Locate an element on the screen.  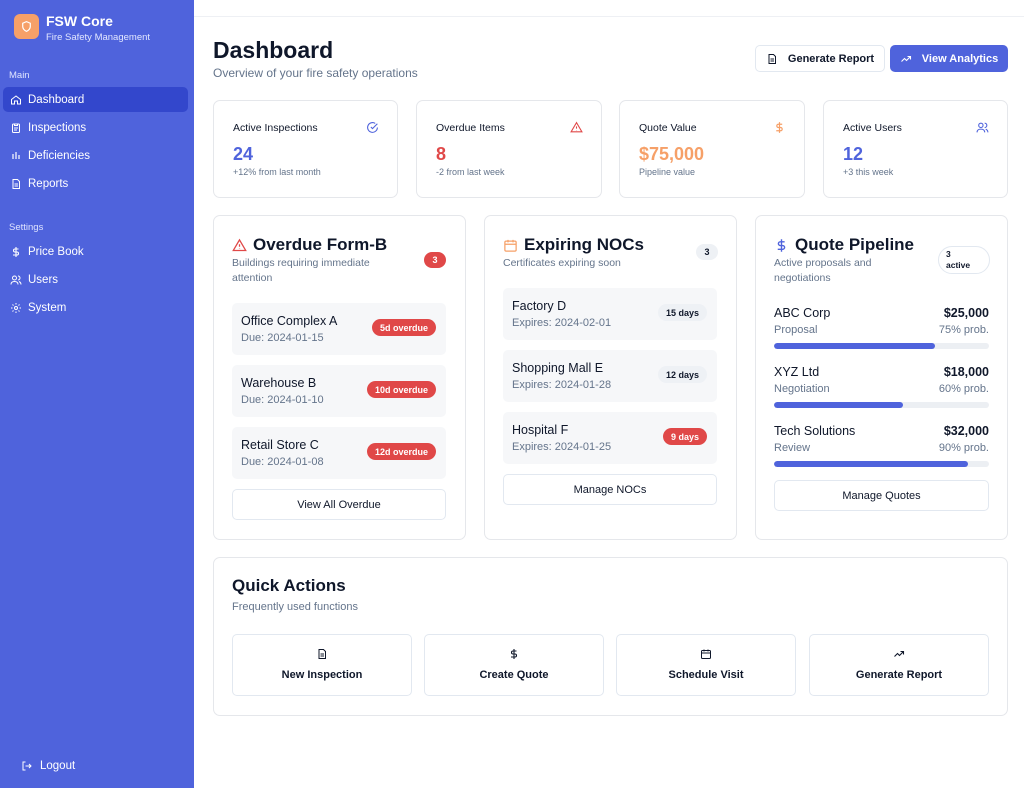
nav-section-main: Main is located at coordinates (19, 75).